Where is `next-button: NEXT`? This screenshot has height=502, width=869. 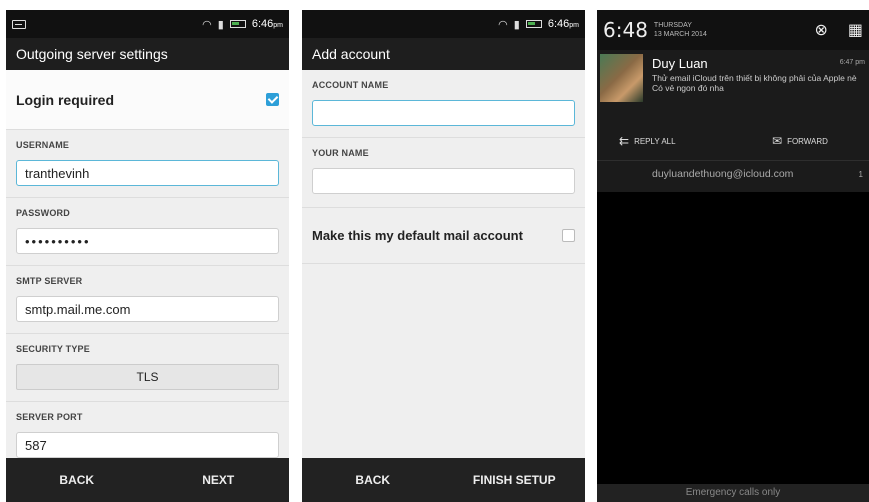
next-button: NEXT is located at coordinates (219, 480).